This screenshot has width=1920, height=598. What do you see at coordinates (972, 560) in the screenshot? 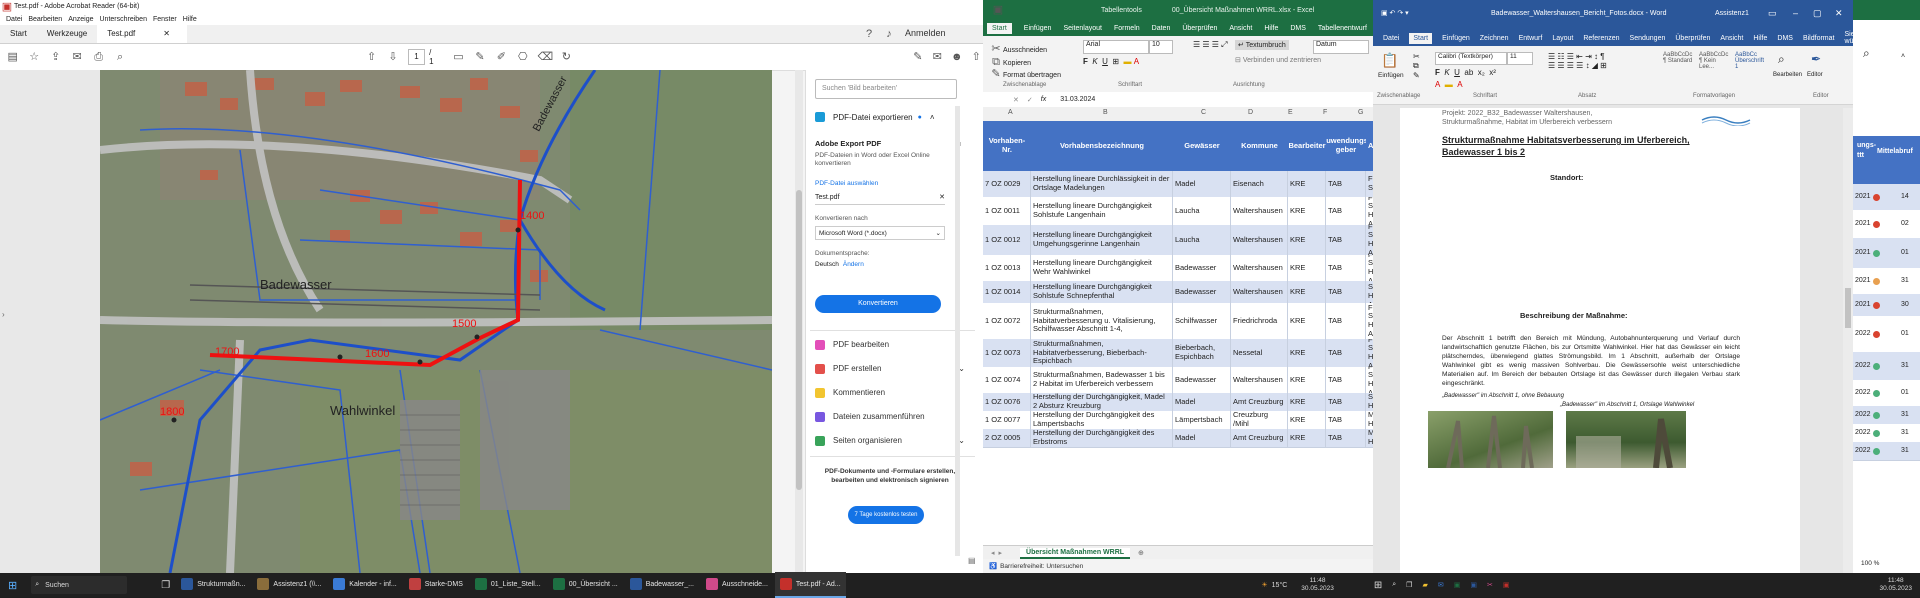
I see `panel-collapse-icon: ▤` at bounding box center [972, 560].